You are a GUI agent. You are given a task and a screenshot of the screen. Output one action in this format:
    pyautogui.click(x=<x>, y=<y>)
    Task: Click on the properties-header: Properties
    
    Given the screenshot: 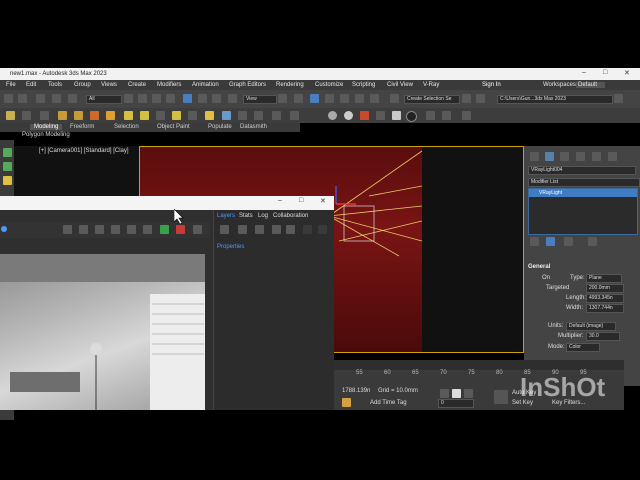 What is the action you would take?
    pyautogui.click(x=230, y=247)
    